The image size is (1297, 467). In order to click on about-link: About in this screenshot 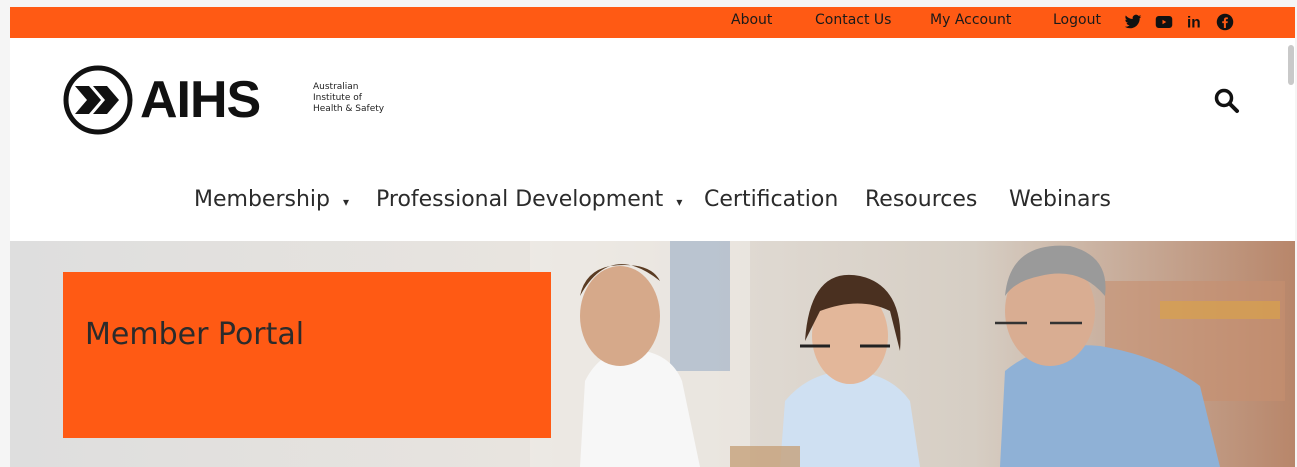, I will do `click(751, 20)`.